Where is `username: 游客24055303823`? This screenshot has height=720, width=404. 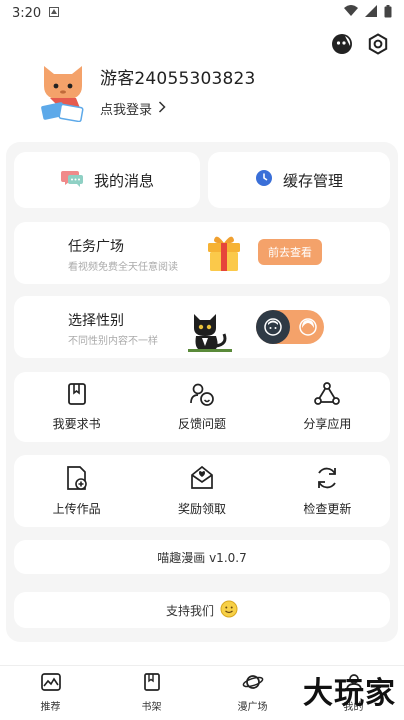
username: 游客24055303823 is located at coordinates (178, 79).